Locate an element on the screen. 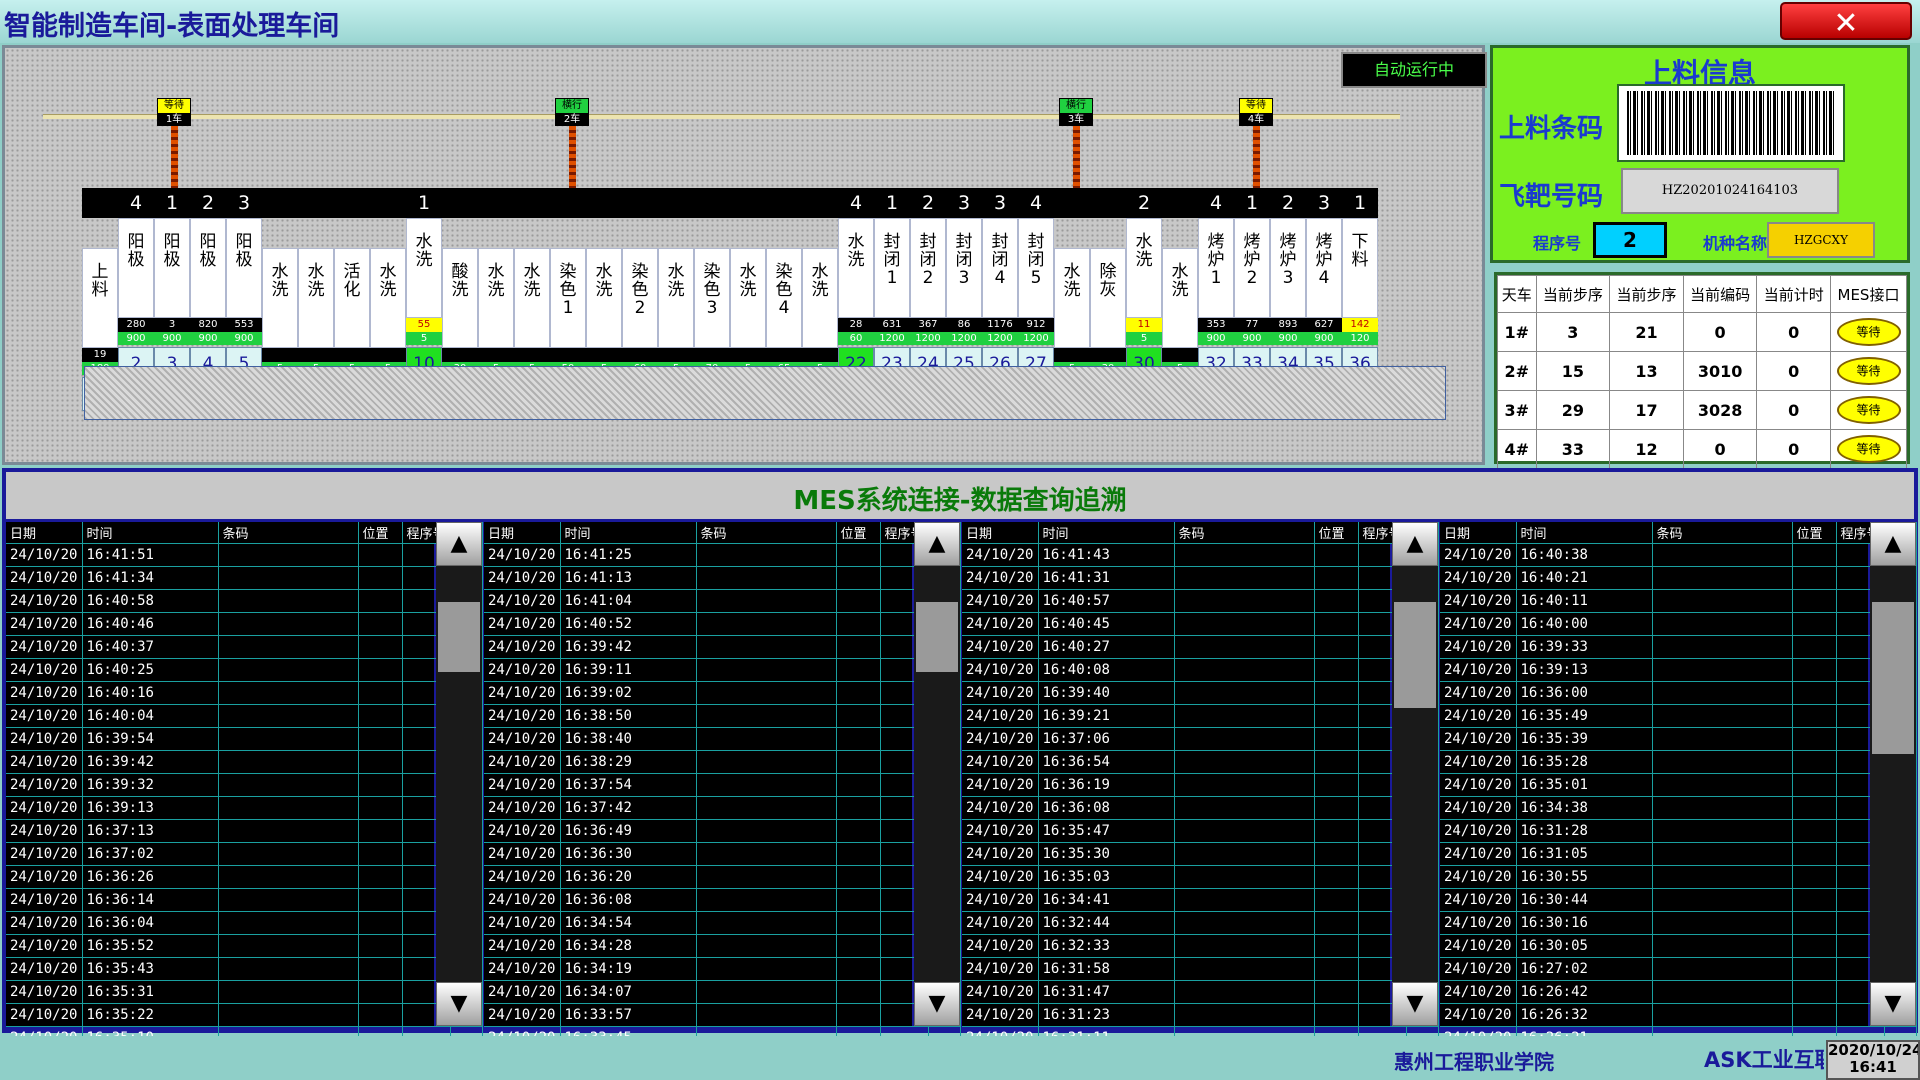 The width and height of the screenshot is (1920, 1080). tank-26: 3 封闭4 1176 1200 26 is located at coordinates (1000, 284).